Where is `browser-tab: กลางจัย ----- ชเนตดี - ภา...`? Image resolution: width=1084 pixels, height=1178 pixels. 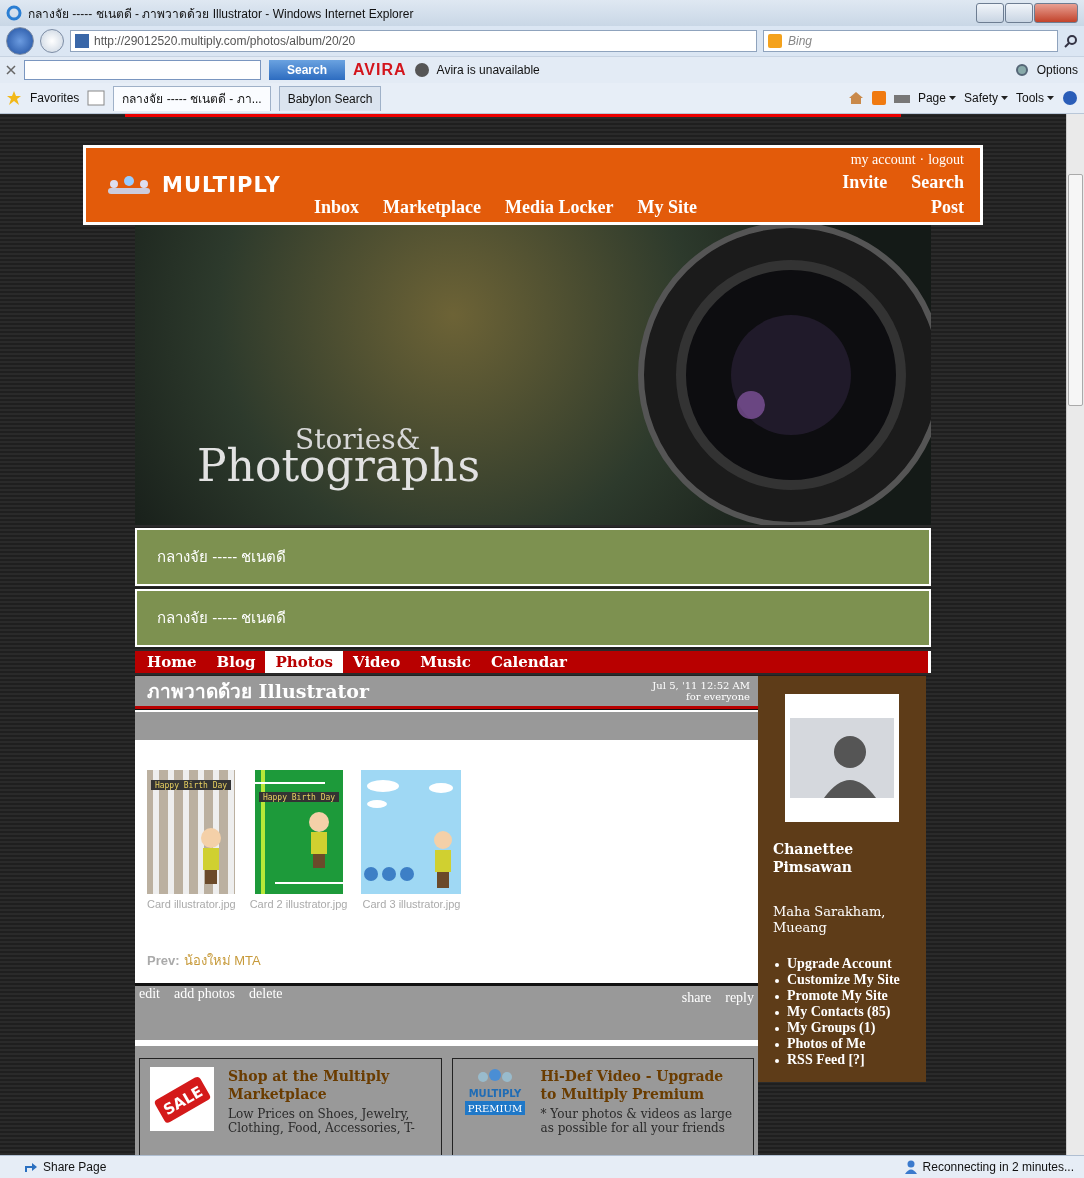 browser-tab: กลางจัย ----- ชเนตดี - ภา... is located at coordinates (192, 98).